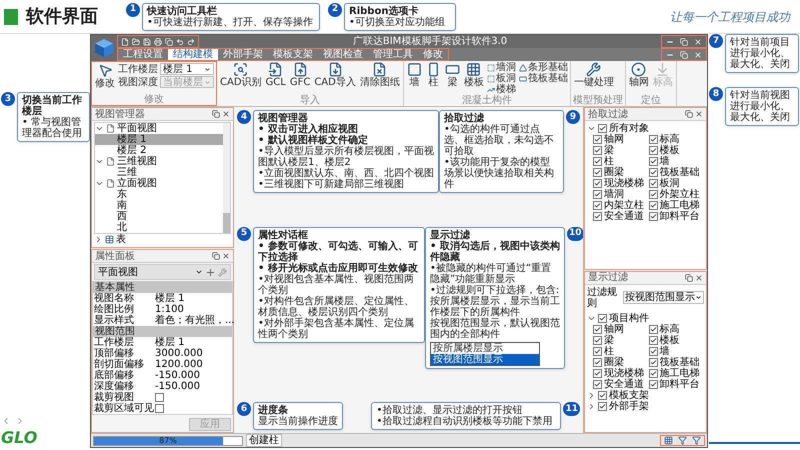 The height and width of the screenshot is (450, 800). Describe the element at coordinates (614, 194) in the screenshot. I see `tree-item: 墙洞` at that location.